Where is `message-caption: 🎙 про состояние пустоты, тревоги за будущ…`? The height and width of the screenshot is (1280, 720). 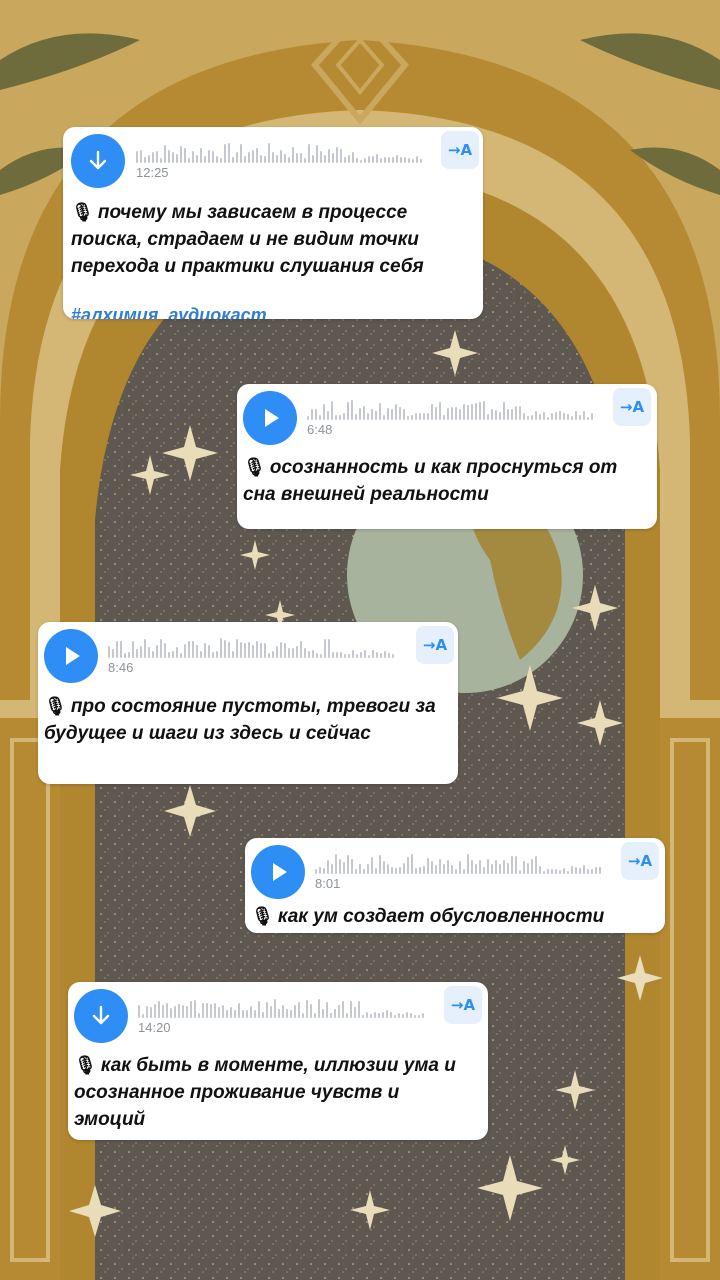
message-caption: 🎙 про состояние пустоты, тревоги за будущ… is located at coordinates (246, 720).